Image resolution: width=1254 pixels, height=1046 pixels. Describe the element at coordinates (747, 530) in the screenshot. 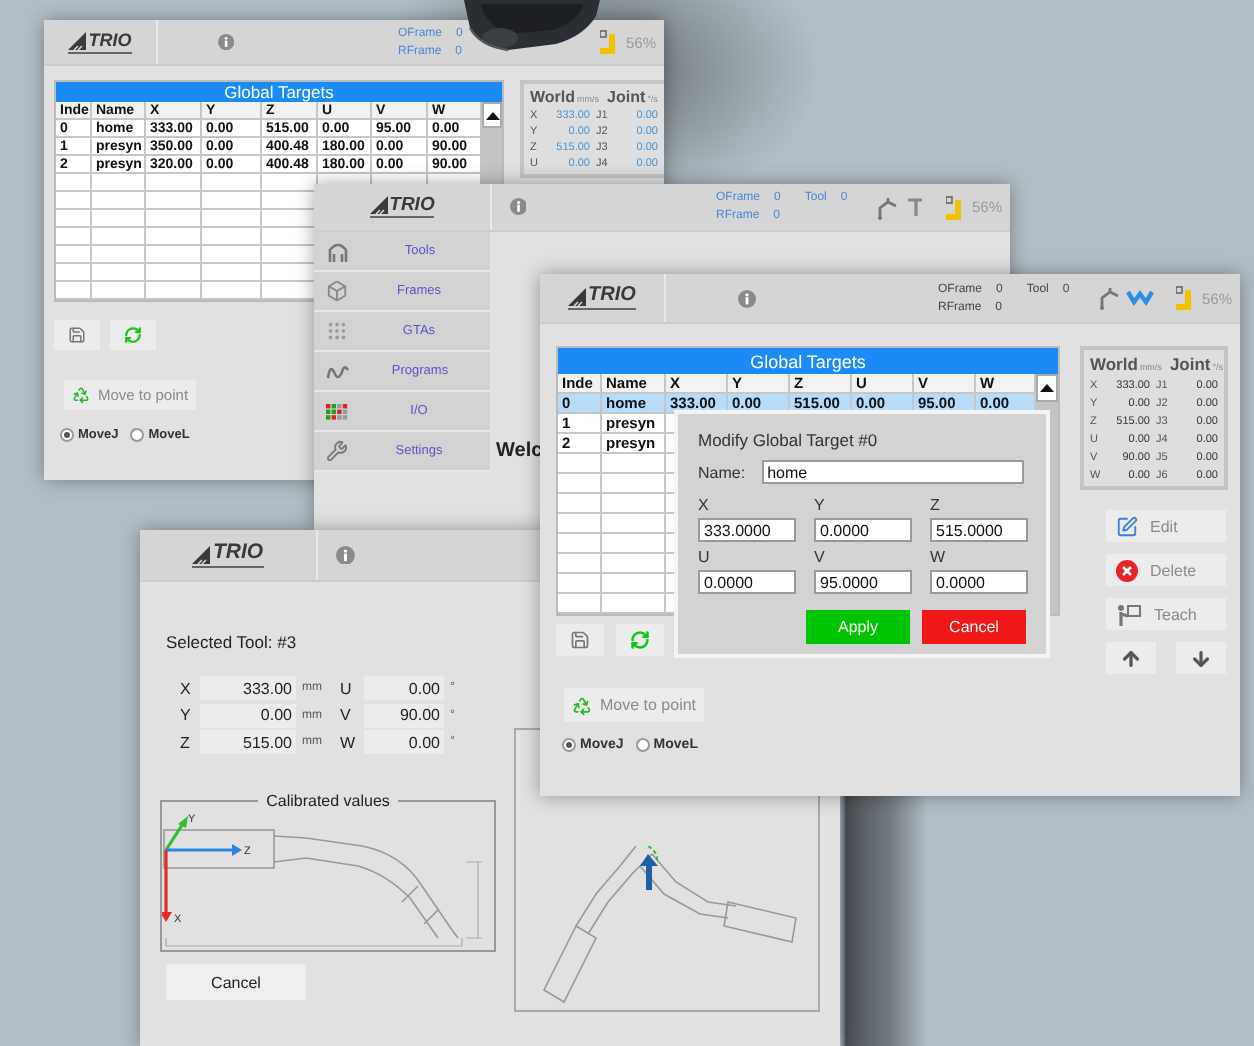

I see `input-field: 333.0000` at that location.